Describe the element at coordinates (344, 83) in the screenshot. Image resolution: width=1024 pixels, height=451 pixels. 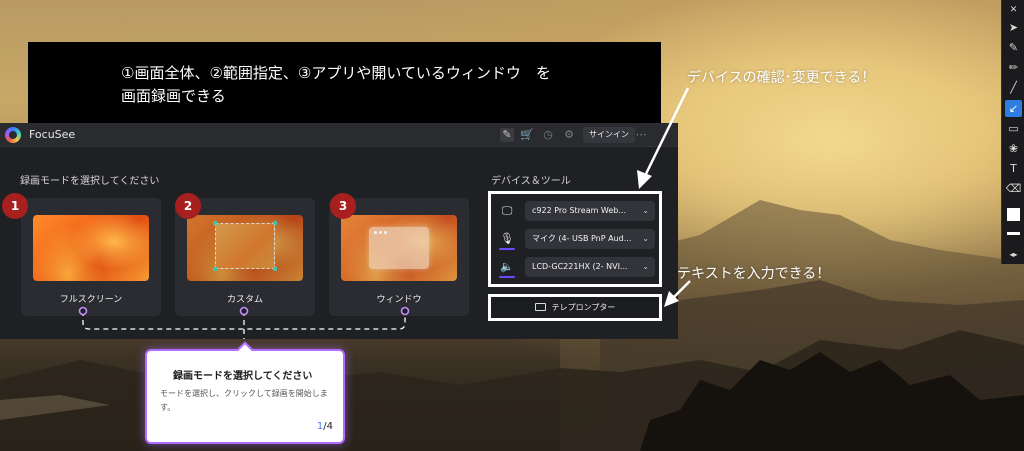
I see `caption-banner: ①画面全体、②範囲指定、③アプリや開いているウィンドウ を 画面録画できる` at that location.